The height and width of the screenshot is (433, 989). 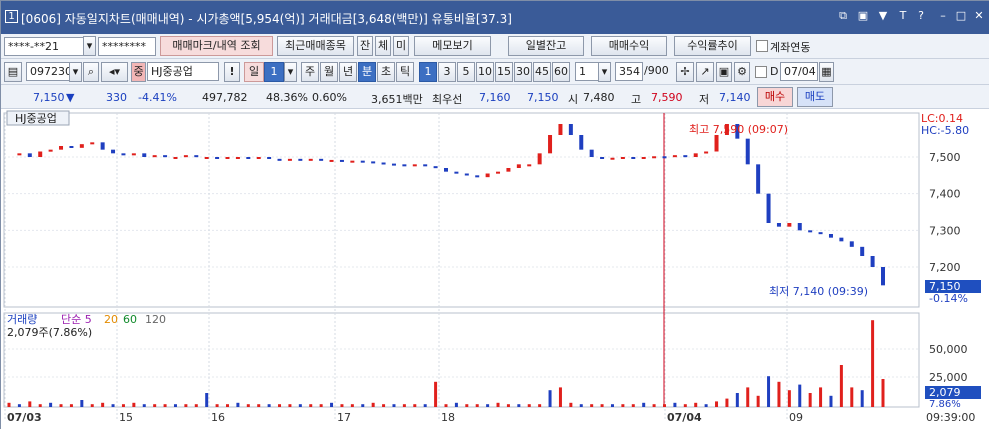 I want to click on volume-legend-item: 거래량, so click(x=22, y=319).